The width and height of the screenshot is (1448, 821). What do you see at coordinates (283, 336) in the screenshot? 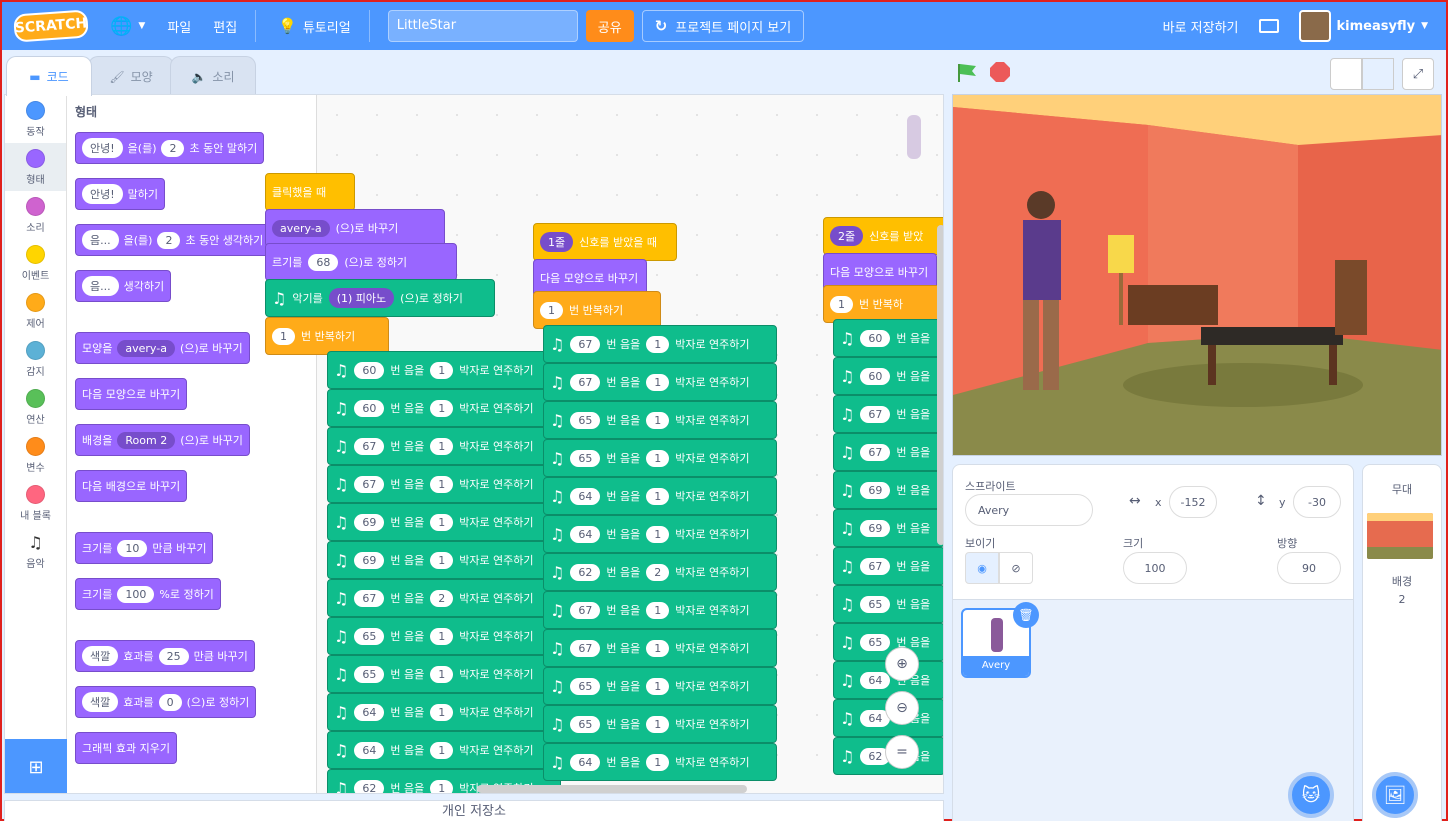
I see `block-input: 1` at bounding box center [283, 336].